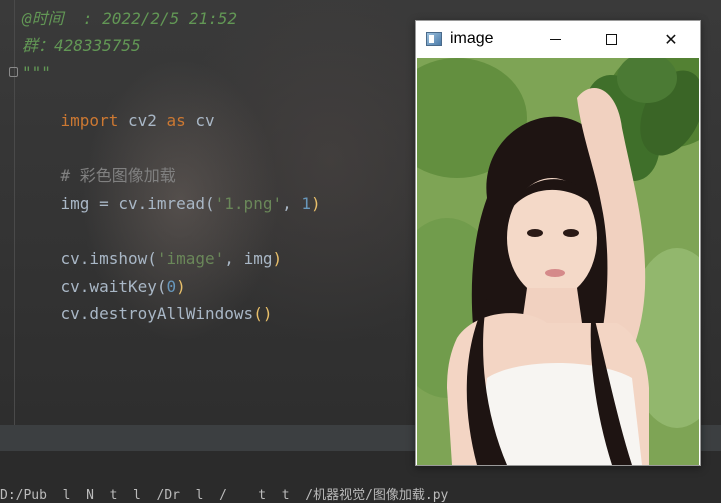  I want to click on close-button: ✕, so click(671, 39).